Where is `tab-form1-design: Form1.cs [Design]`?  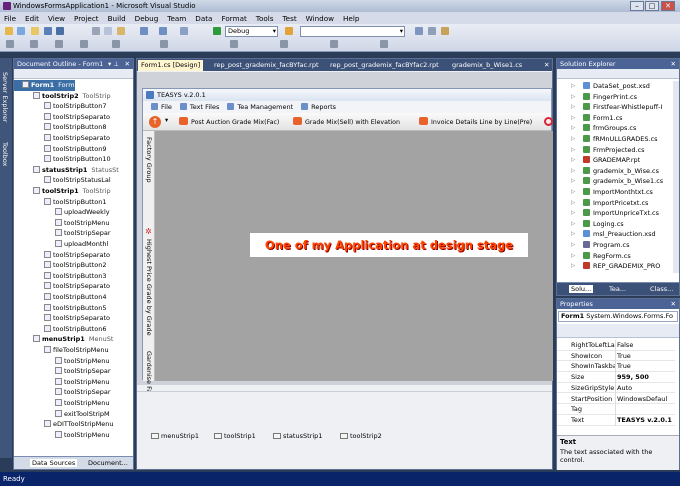 tab-form1-design: Form1.cs [Design] is located at coordinates (171, 65).